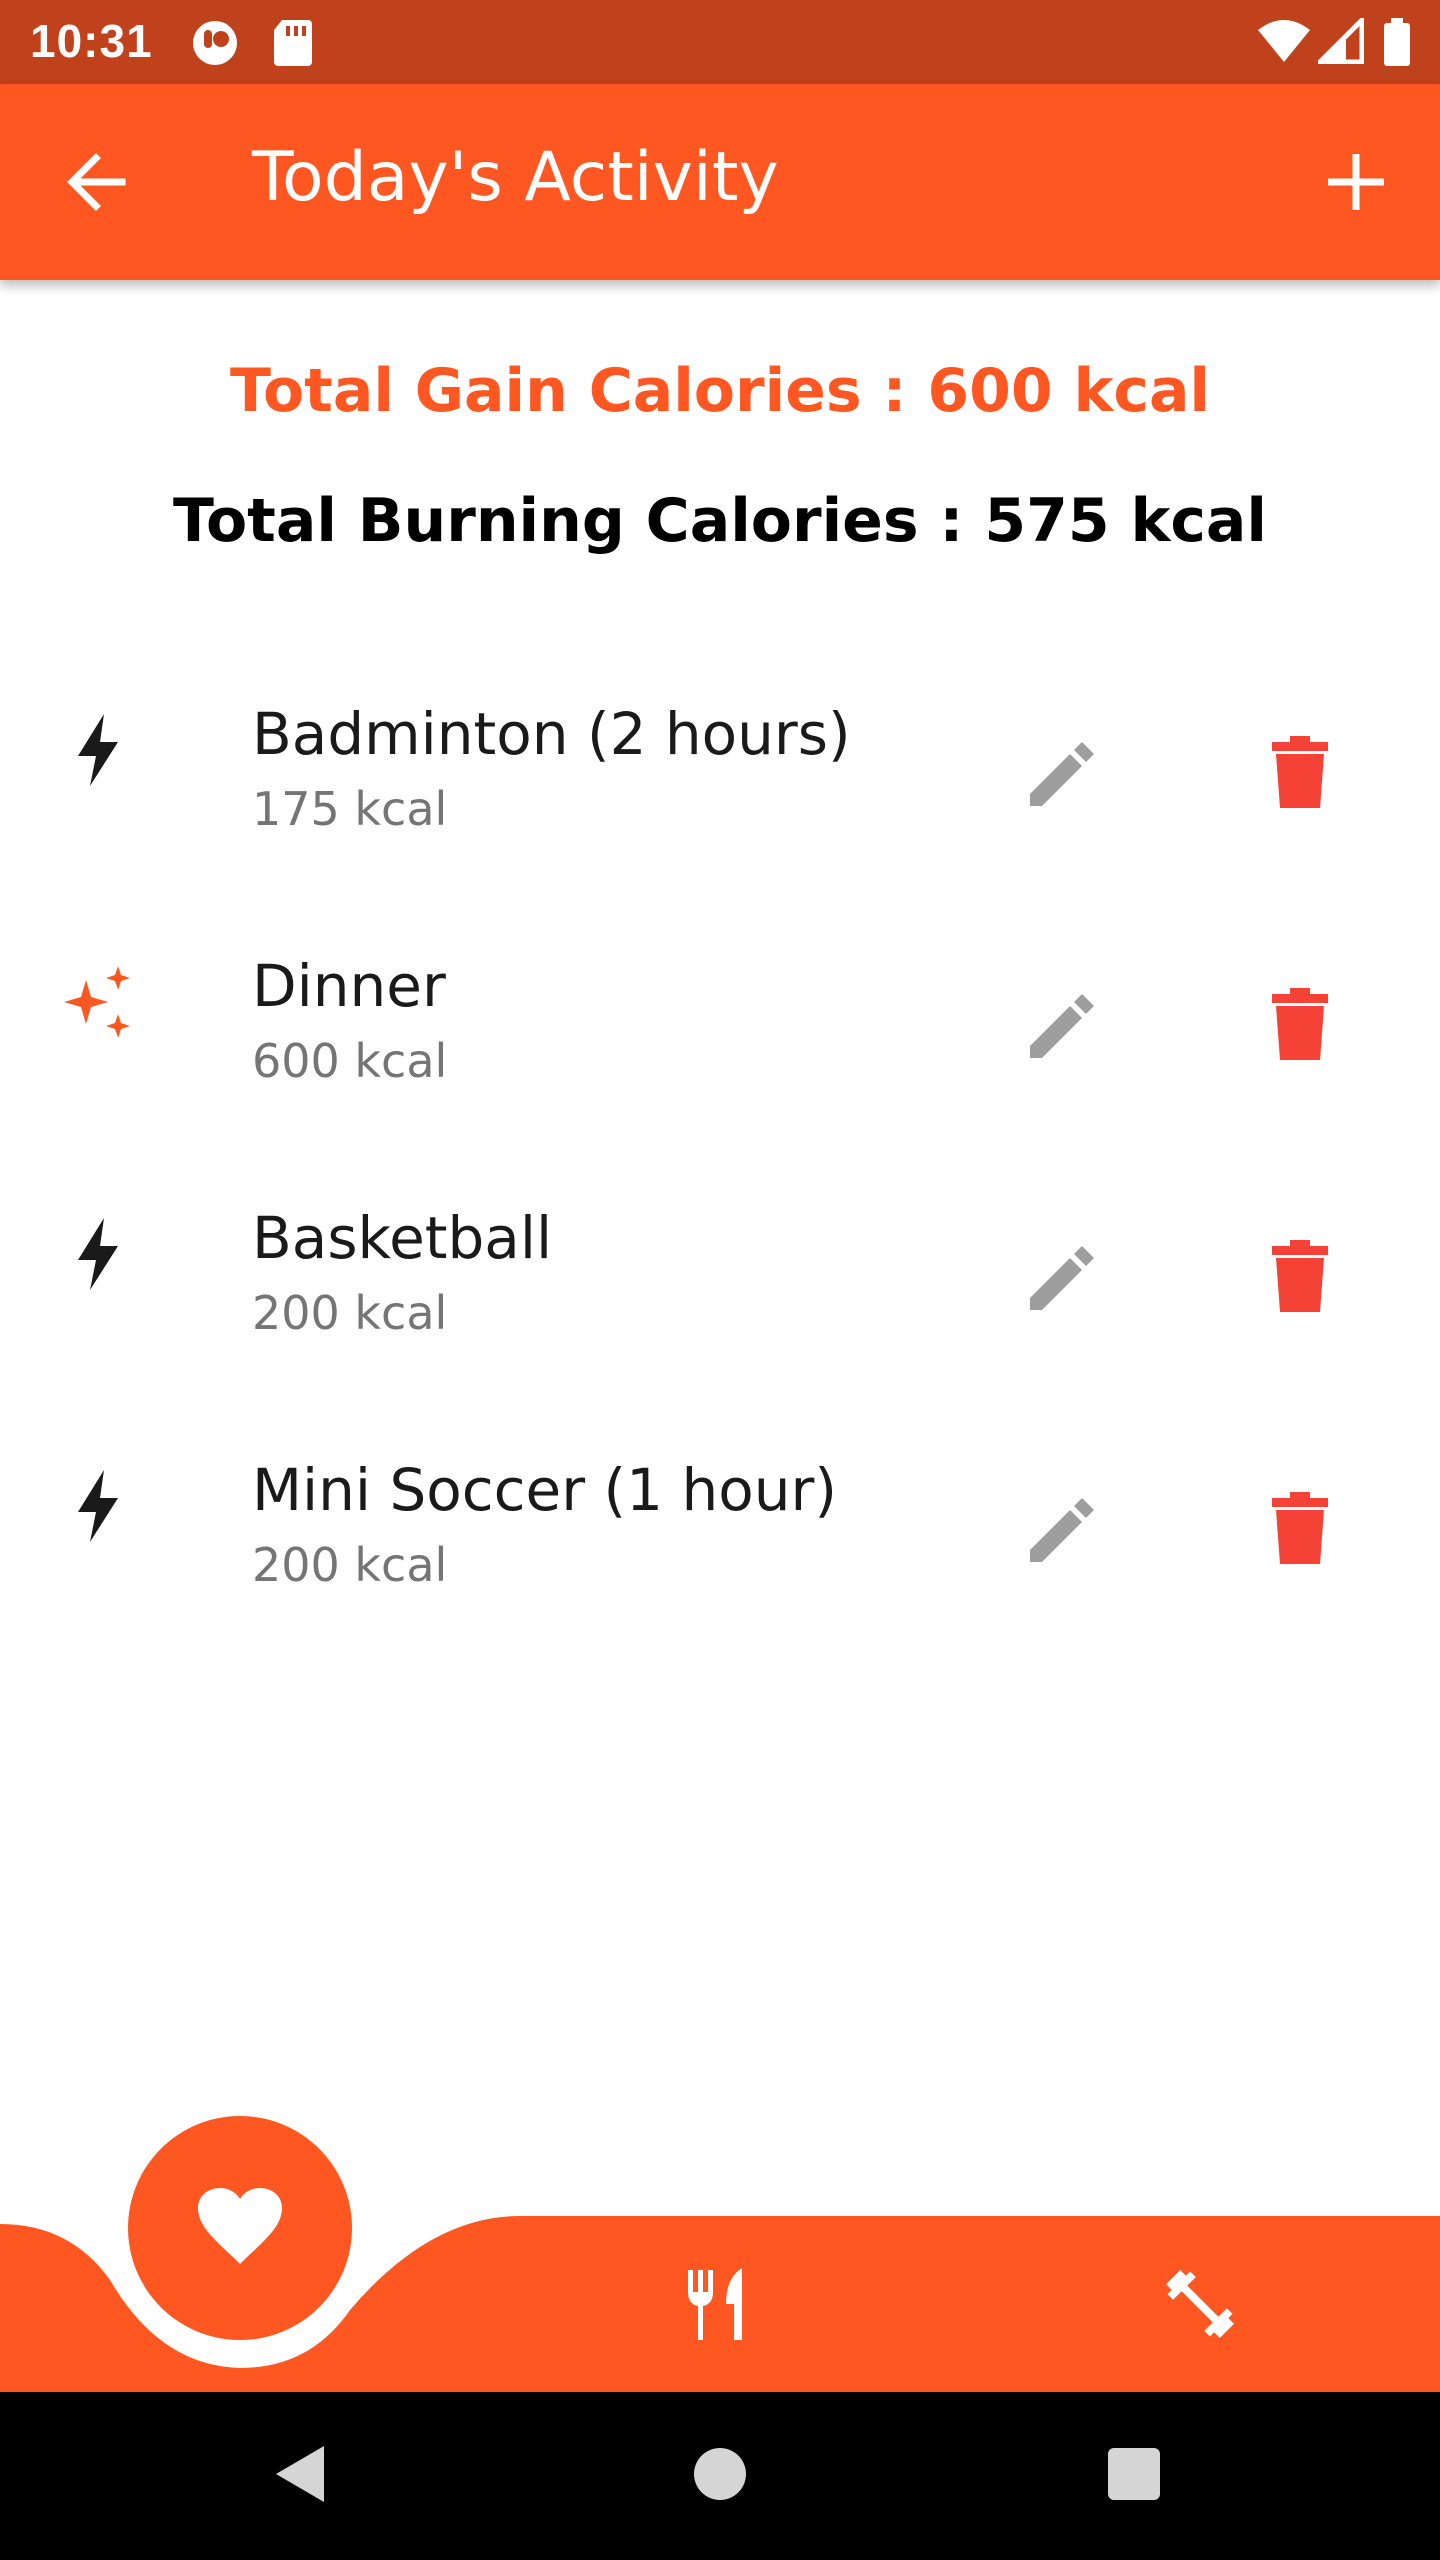 The height and width of the screenshot is (2560, 1440). Describe the element at coordinates (350, 809) in the screenshot. I see `activity-kcal: 175 kcal` at that location.